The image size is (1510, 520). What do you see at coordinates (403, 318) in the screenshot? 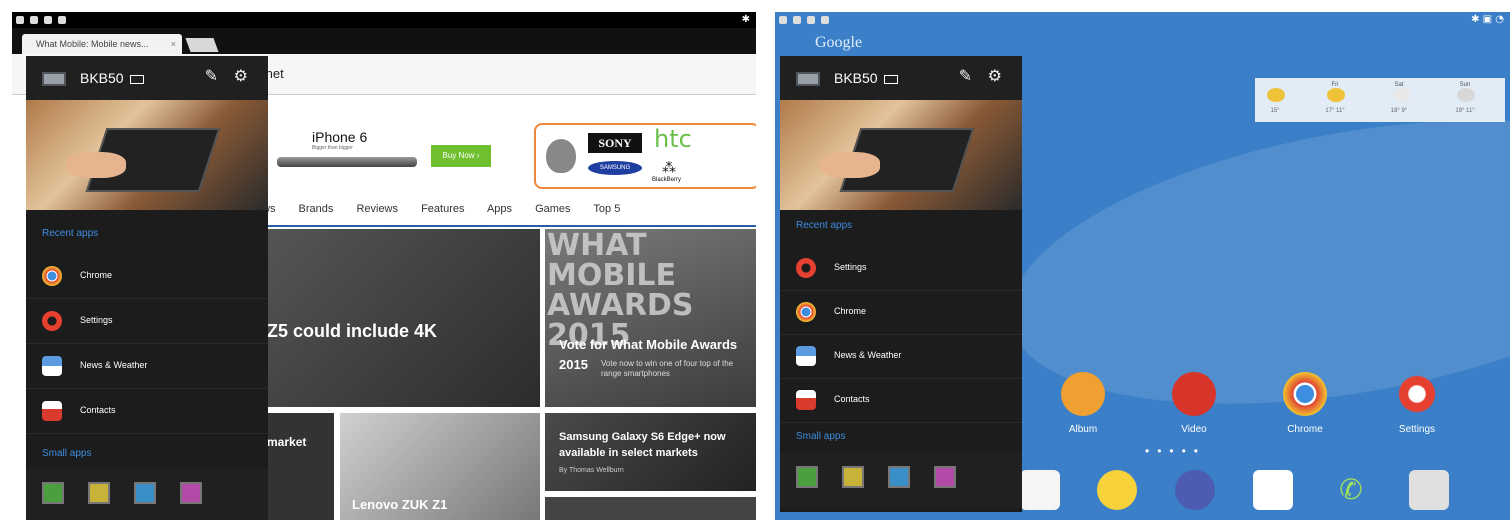
I see `article-tile: Z5 could include 4K` at bounding box center [403, 318].